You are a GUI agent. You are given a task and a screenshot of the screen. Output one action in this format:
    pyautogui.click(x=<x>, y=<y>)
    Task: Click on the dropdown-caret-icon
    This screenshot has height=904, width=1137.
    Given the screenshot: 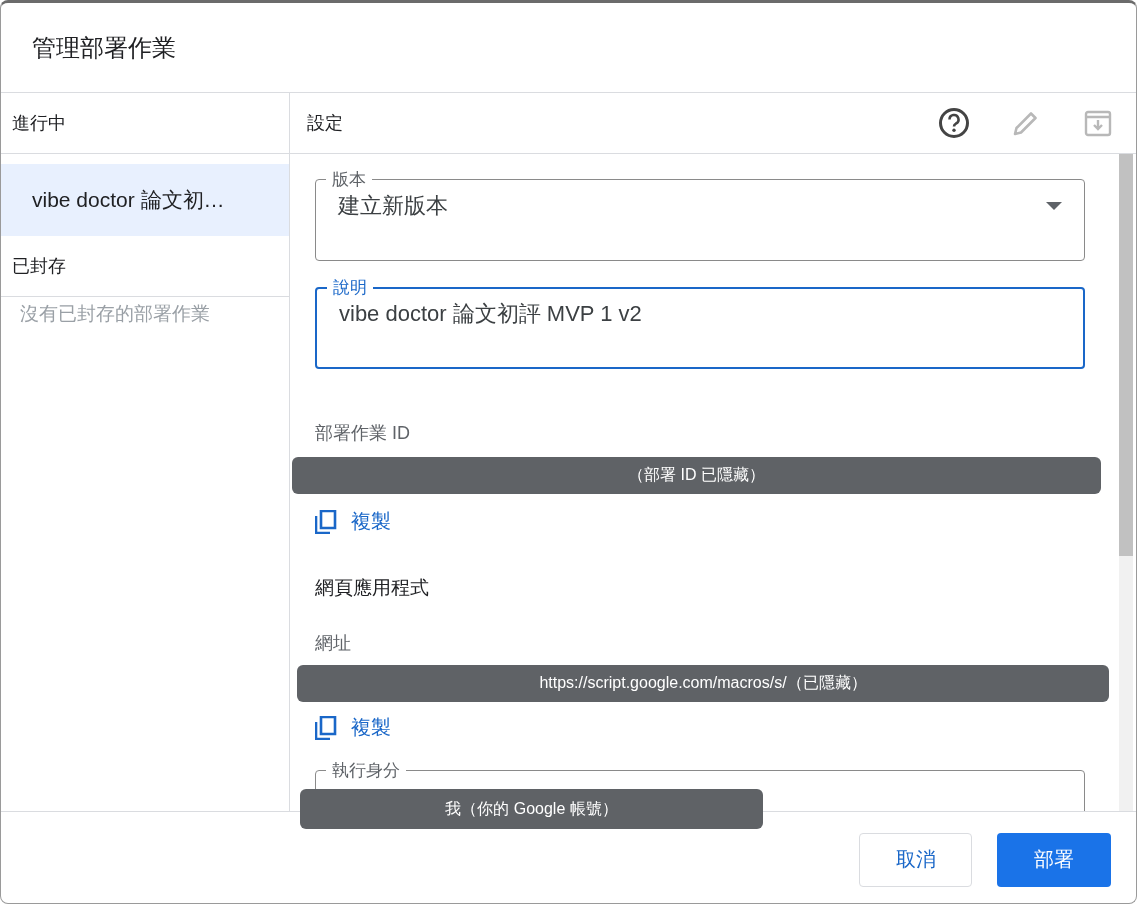 What is the action you would take?
    pyautogui.click(x=1054, y=206)
    